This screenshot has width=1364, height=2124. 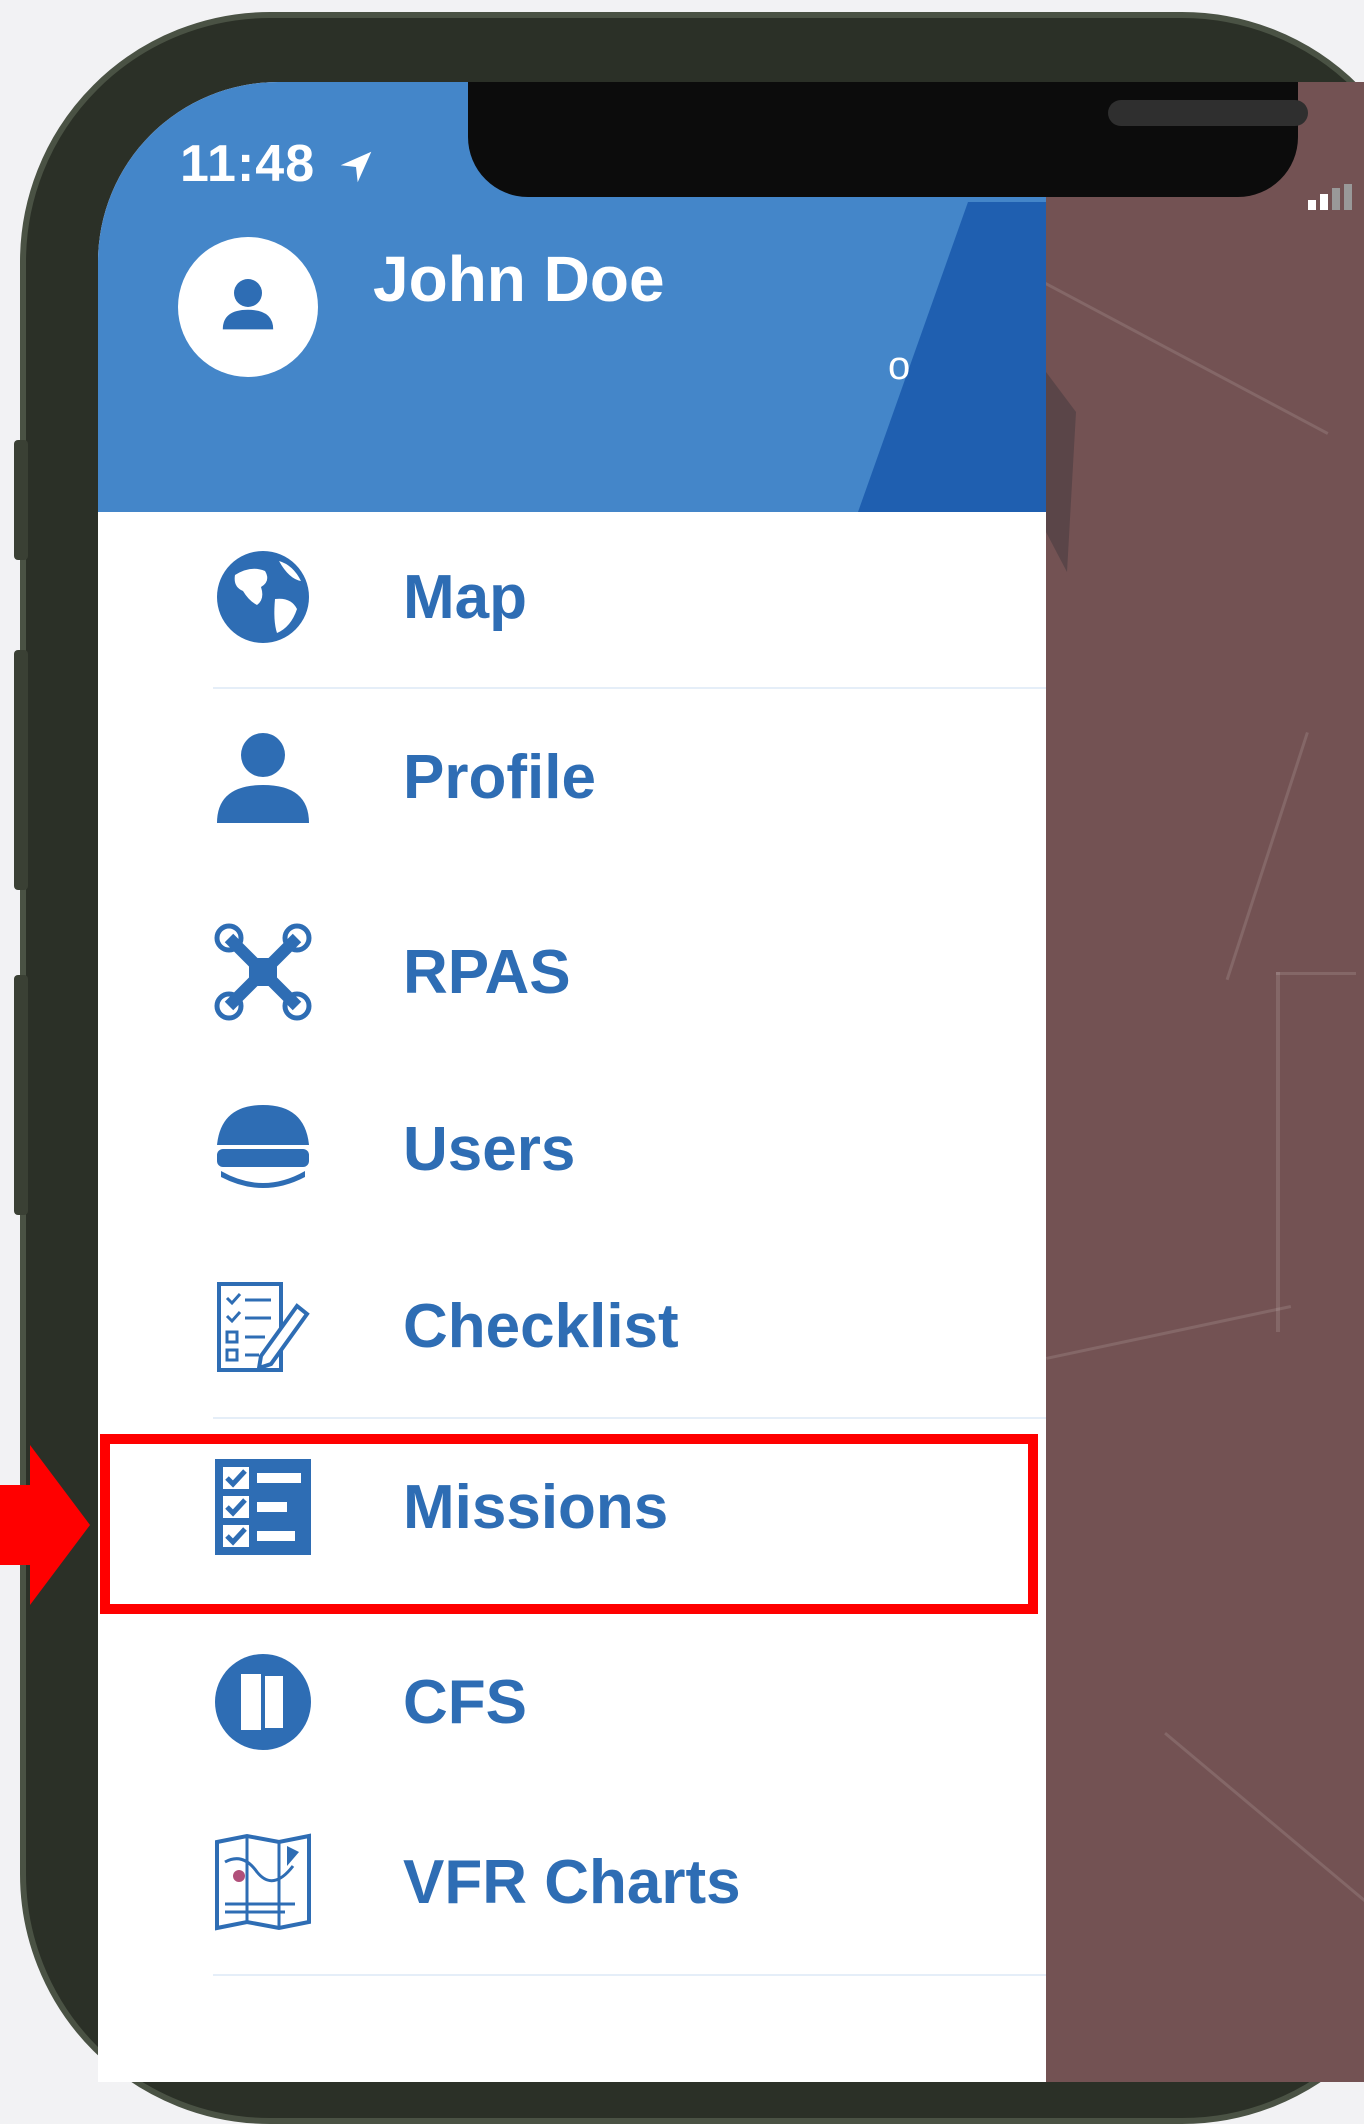 I want to click on menu-item-checklist: Checklist, so click(x=572, y=1326).